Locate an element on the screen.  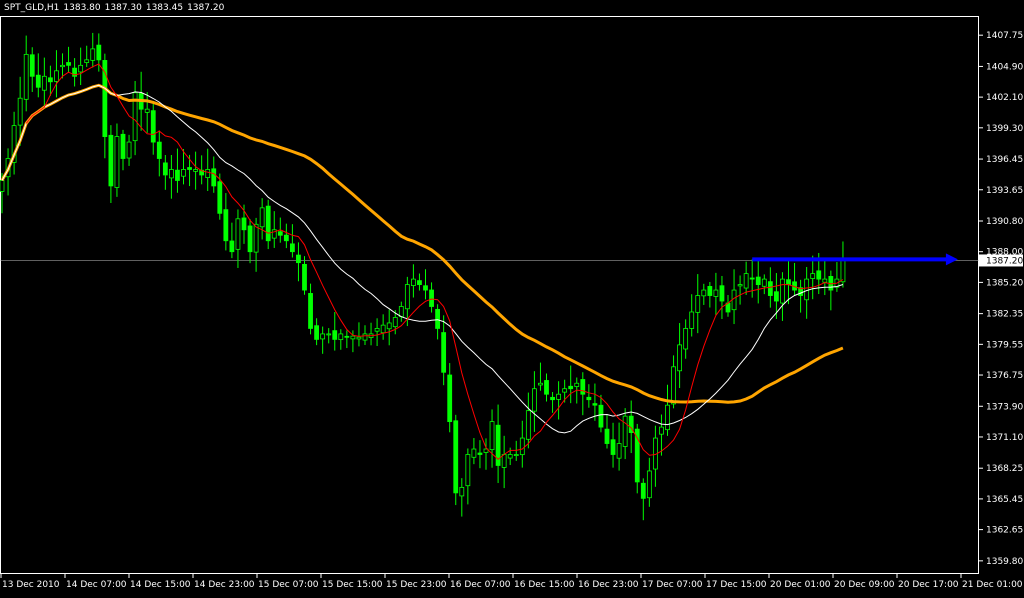
y-tick-label: 1376.75 is located at coordinates (1004, 376).